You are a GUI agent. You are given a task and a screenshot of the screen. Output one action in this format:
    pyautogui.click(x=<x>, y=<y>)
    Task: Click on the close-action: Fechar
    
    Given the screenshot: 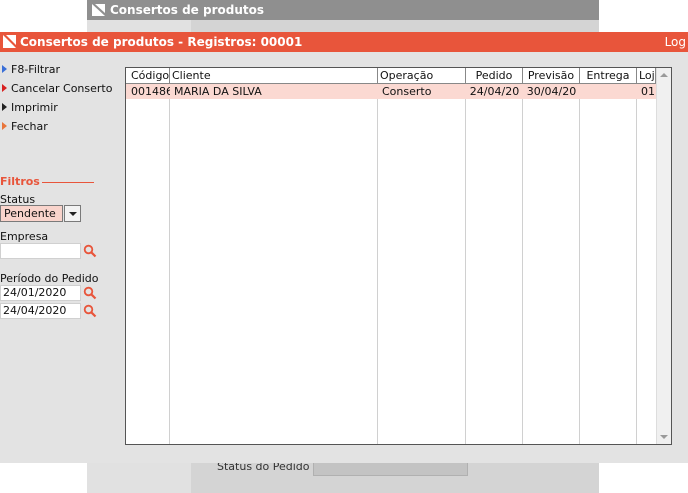 What is the action you would take?
    pyautogui.click(x=25, y=127)
    